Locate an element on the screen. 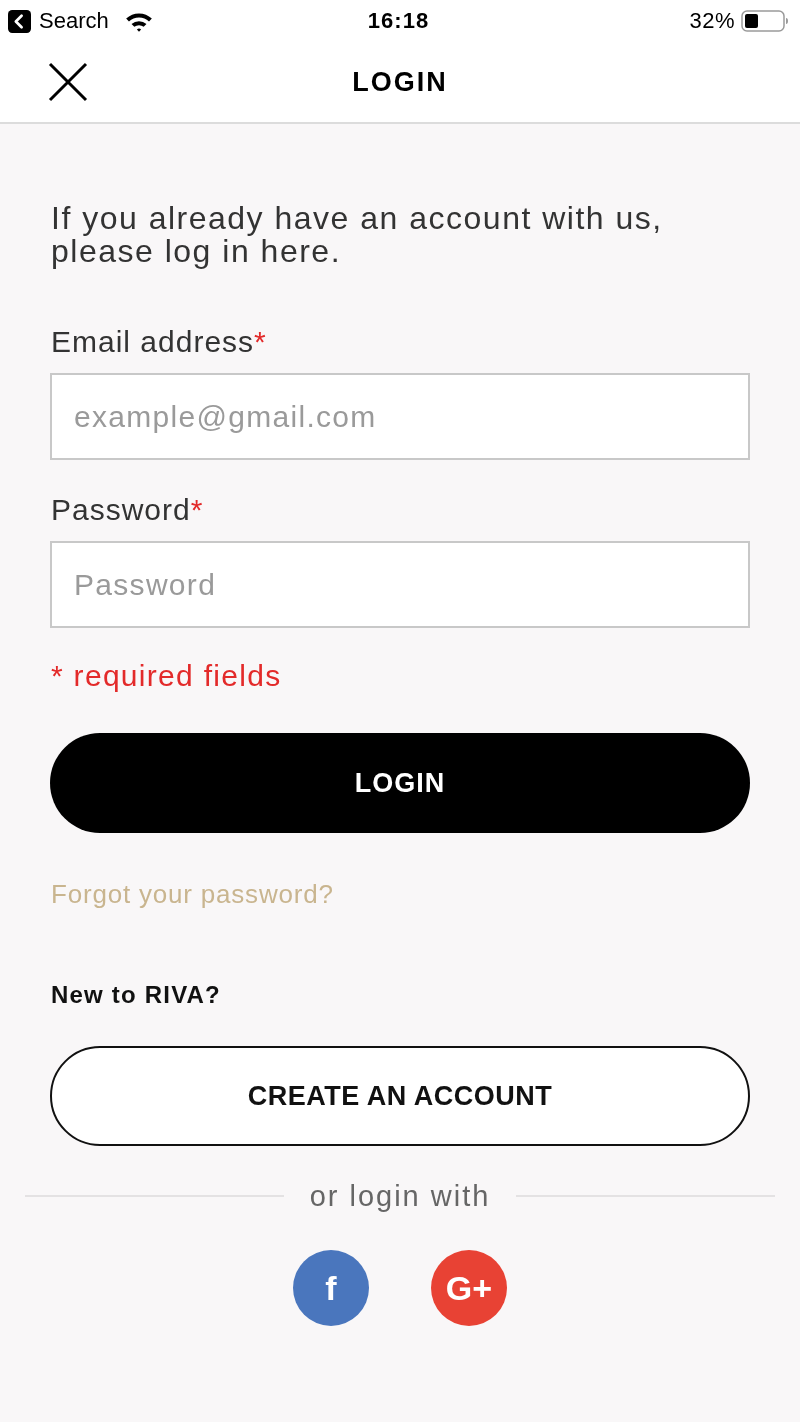 The height and width of the screenshot is (1422, 800). field-label: Password* is located at coordinates (128, 510).